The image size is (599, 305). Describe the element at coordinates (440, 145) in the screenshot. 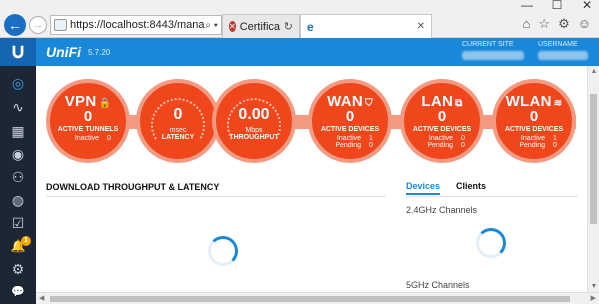

I see `lan-pending-label: Pending` at that location.